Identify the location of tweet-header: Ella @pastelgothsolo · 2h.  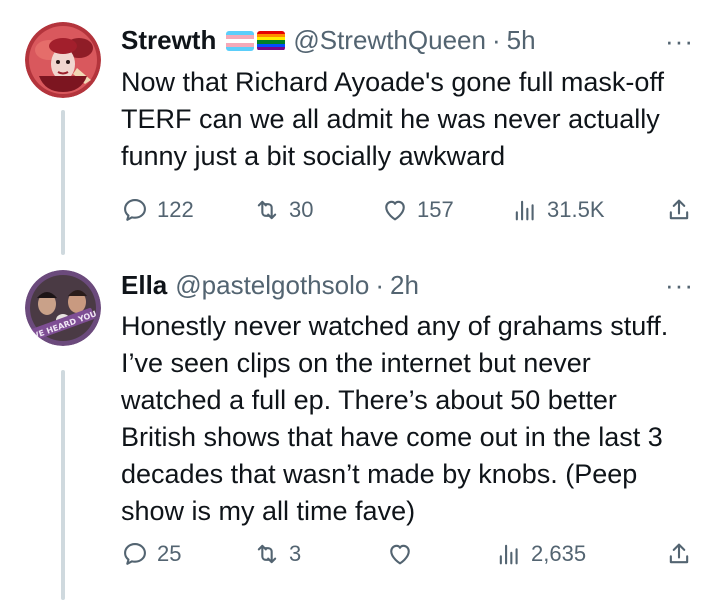
(270, 285).